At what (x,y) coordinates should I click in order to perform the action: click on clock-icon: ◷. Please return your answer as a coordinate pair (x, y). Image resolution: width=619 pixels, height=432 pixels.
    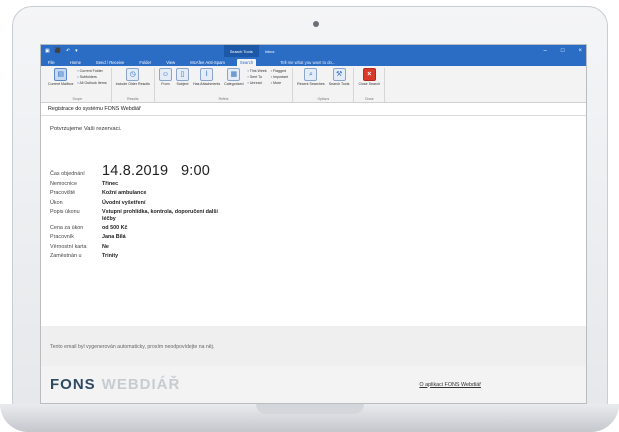
    Looking at the image, I should click on (133, 74).